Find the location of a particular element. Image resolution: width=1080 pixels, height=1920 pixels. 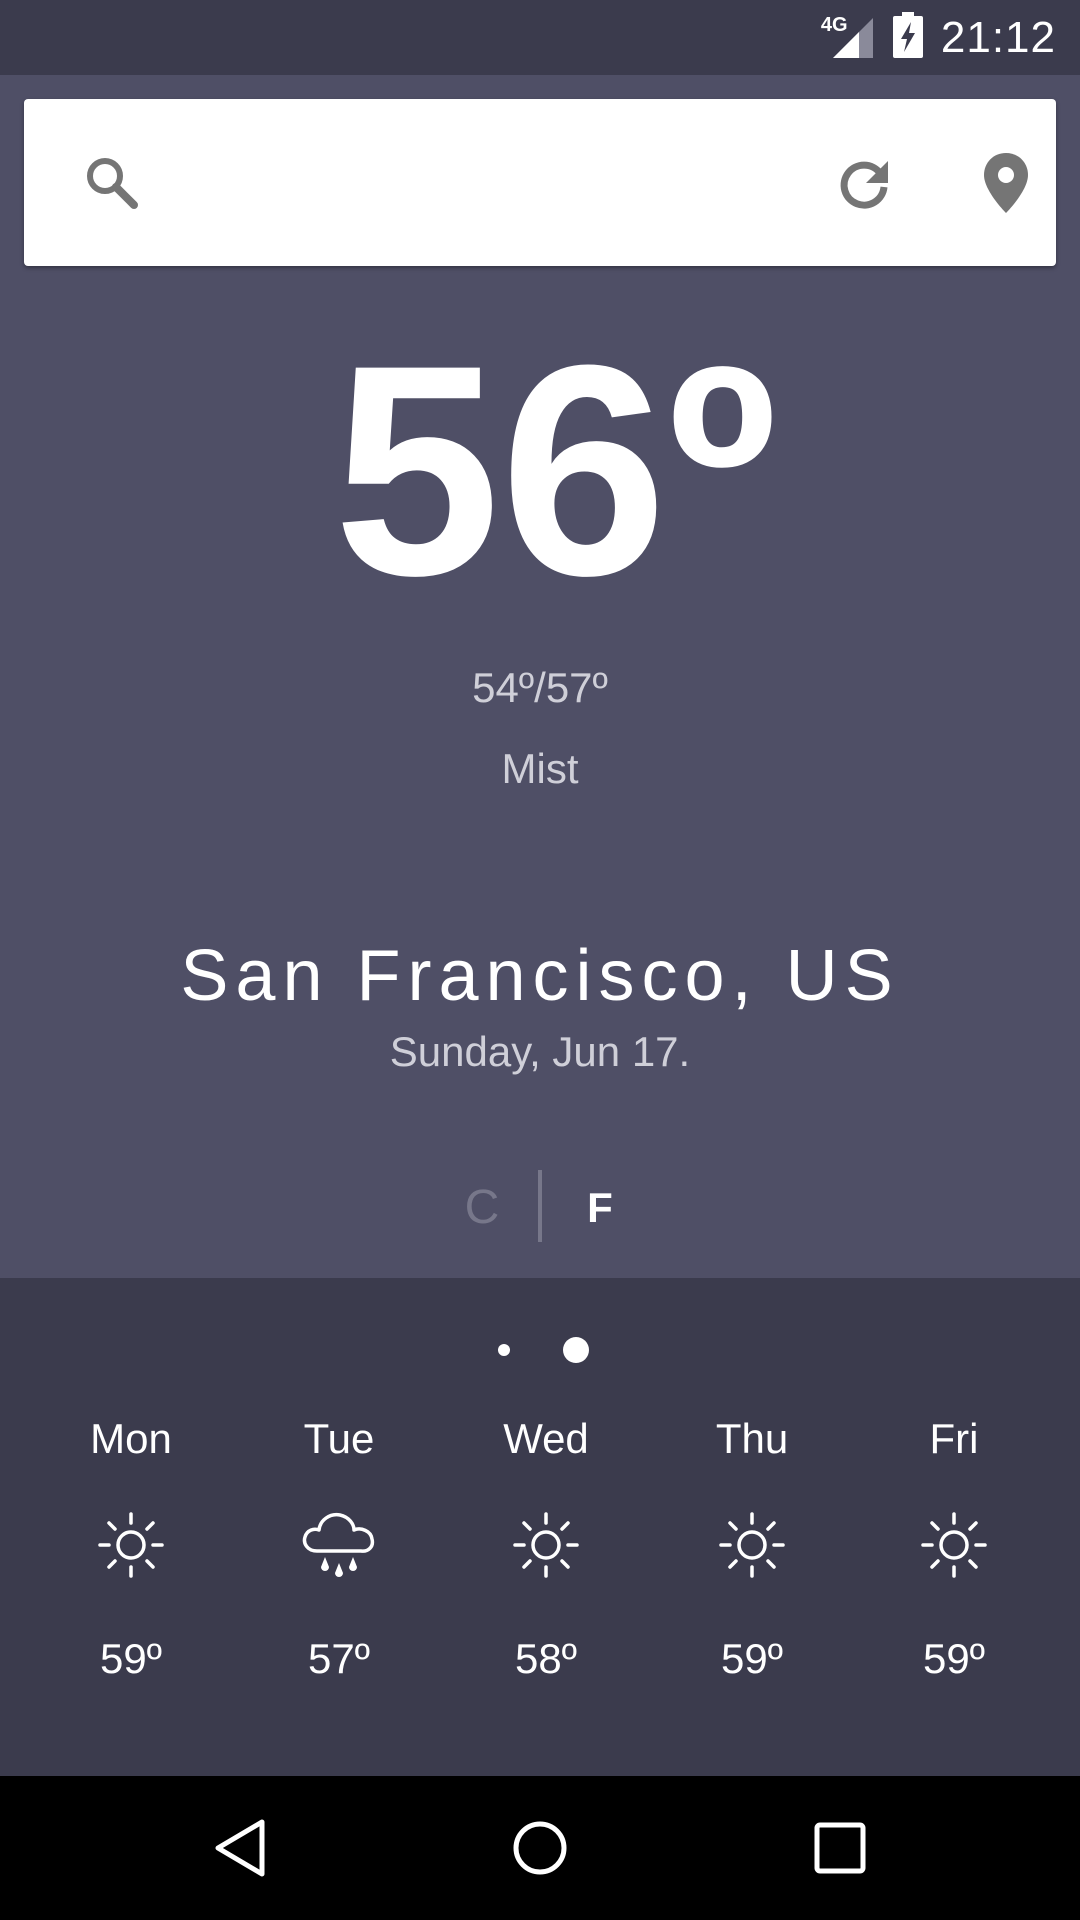

forecast-day-name: Tue is located at coordinates (339, 1438).